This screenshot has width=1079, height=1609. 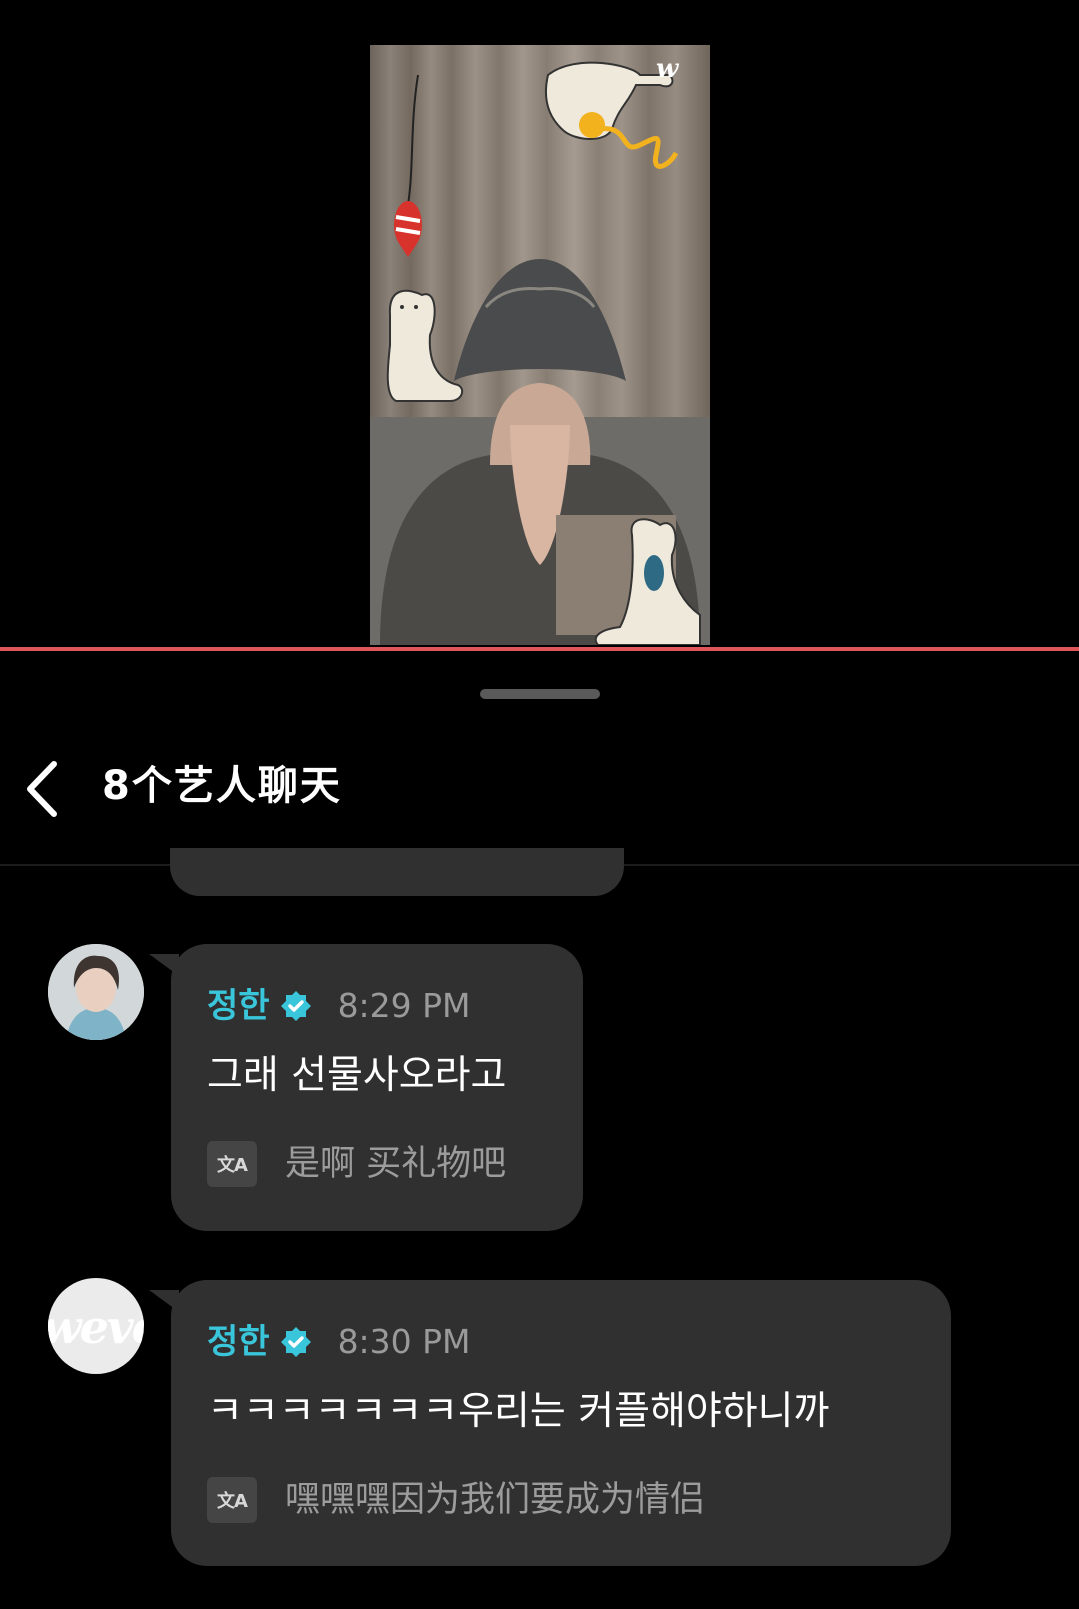 What do you see at coordinates (408, 229) in the screenshot?
I see `fish-toy-sticker` at bounding box center [408, 229].